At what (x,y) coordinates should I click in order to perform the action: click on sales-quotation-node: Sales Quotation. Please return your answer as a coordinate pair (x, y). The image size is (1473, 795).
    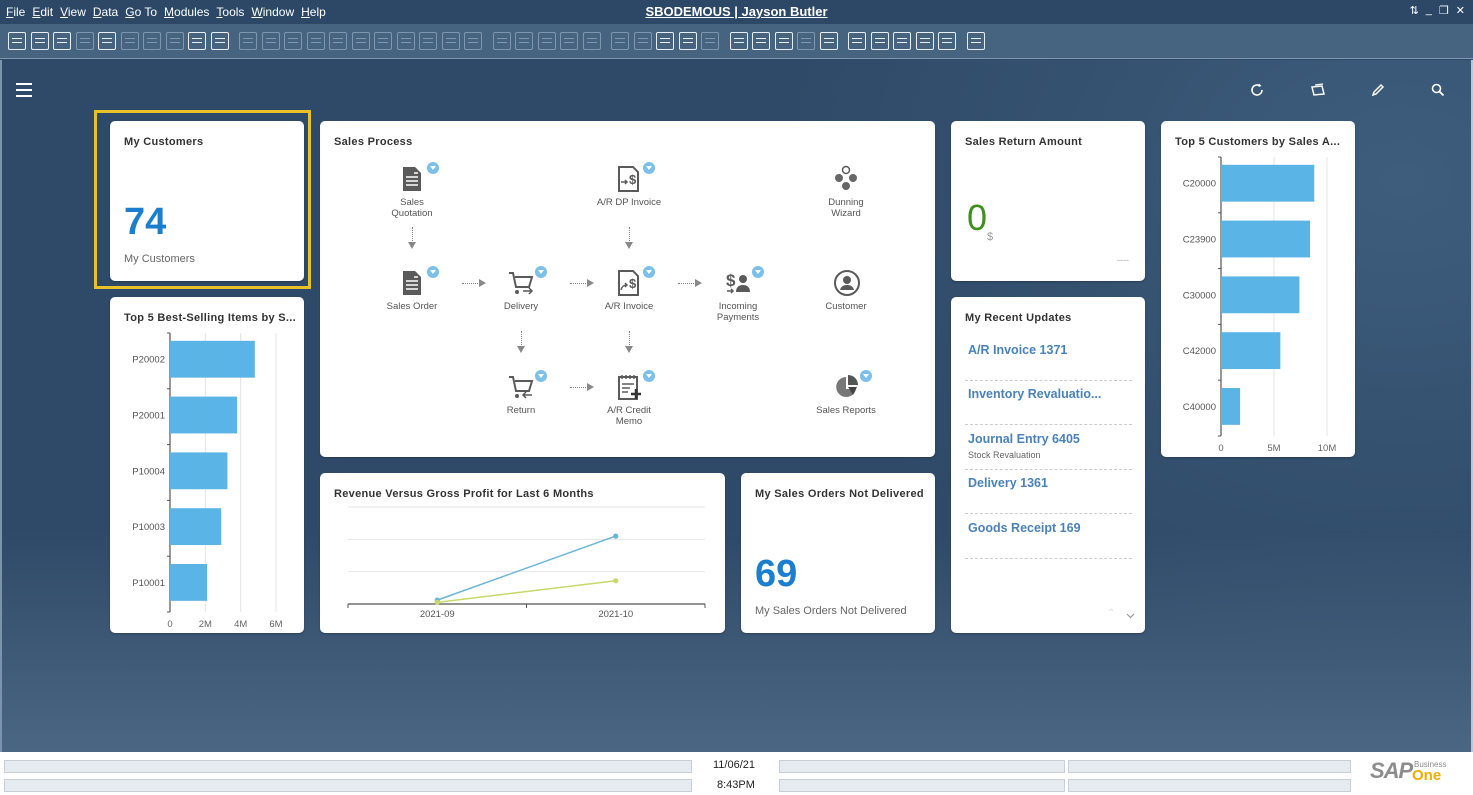
    Looking at the image, I should click on (412, 190).